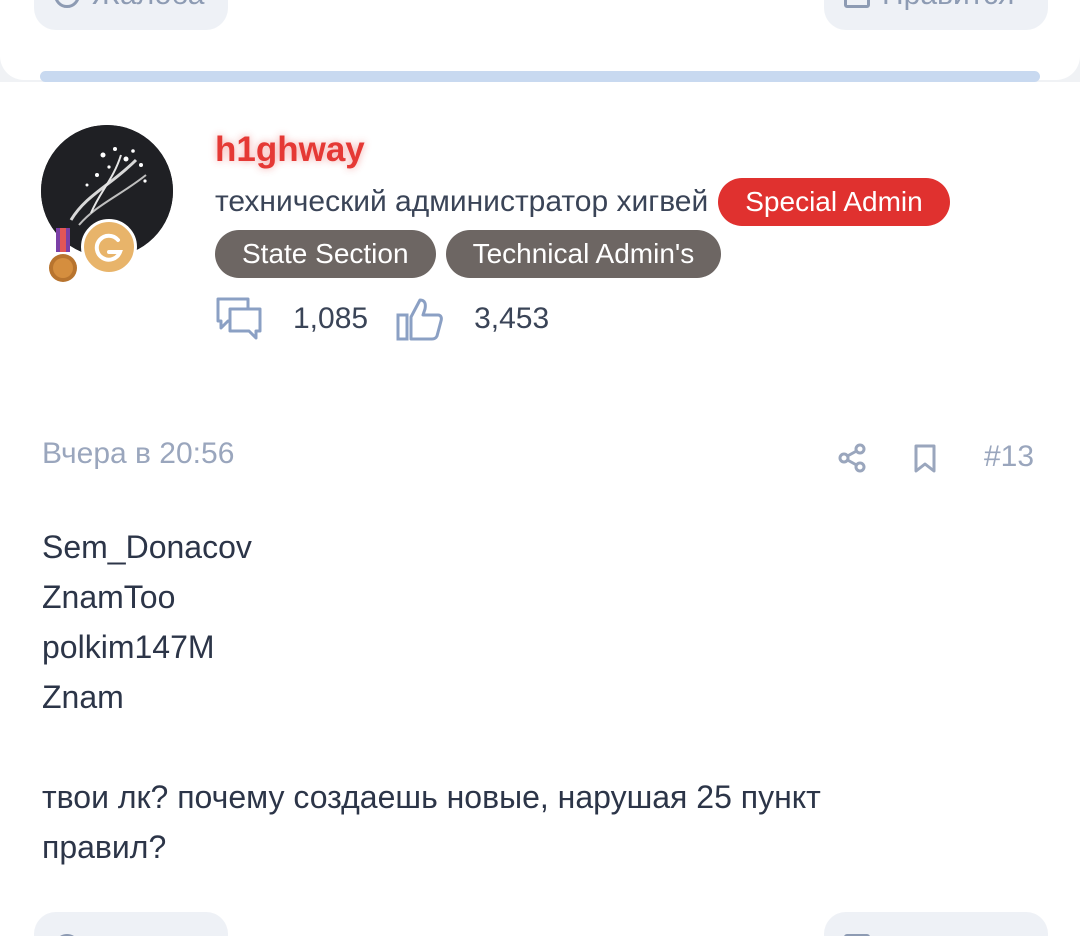 This screenshot has height=936, width=1080. I want to click on author-username: h1ghway, so click(290, 150).